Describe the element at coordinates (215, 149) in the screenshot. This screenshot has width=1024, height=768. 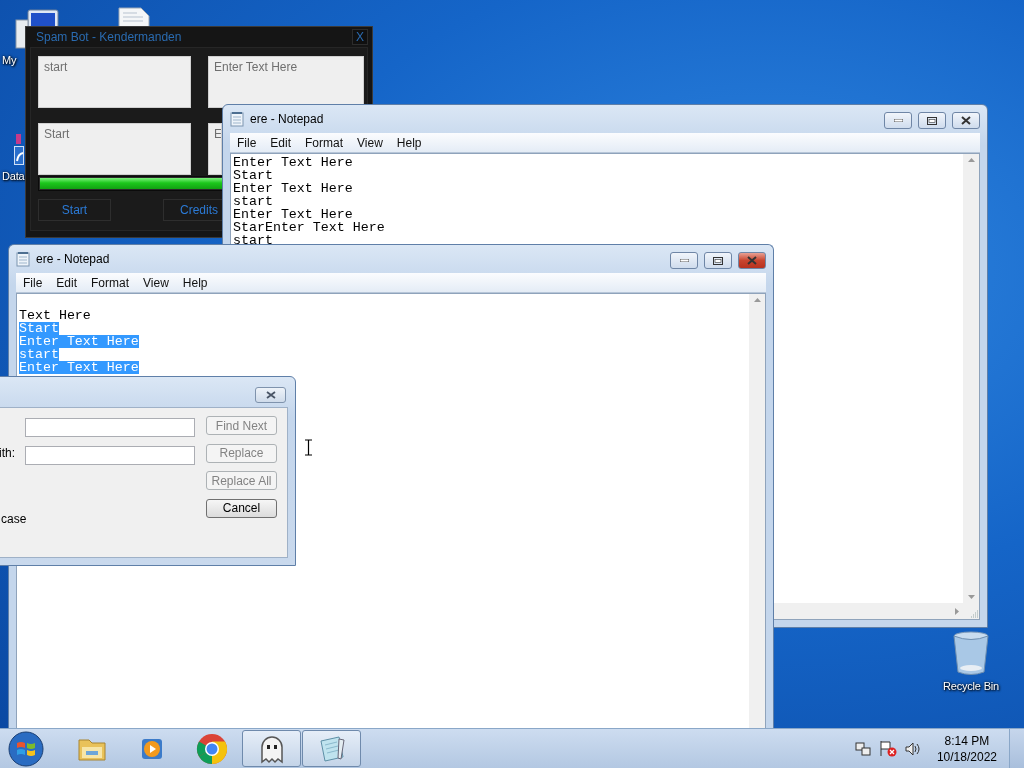
I see `text-box: E` at that location.